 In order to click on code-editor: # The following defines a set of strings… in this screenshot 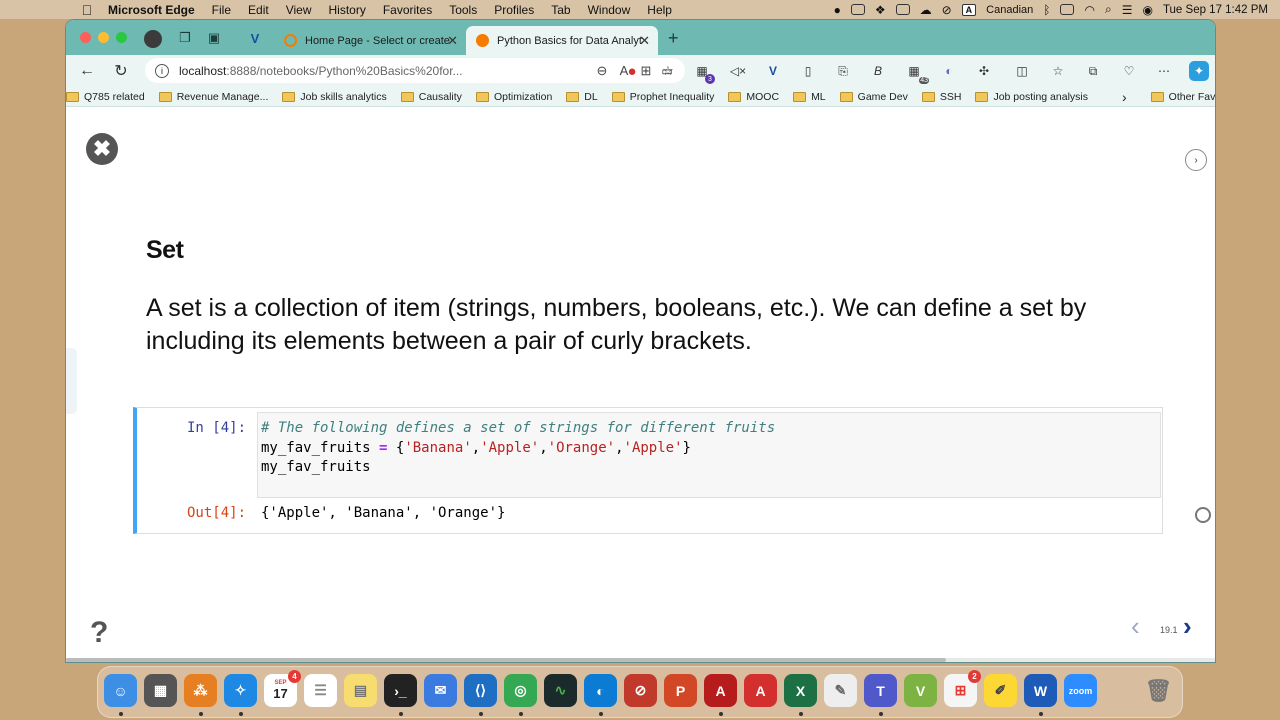, I will do `click(709, 455)`.